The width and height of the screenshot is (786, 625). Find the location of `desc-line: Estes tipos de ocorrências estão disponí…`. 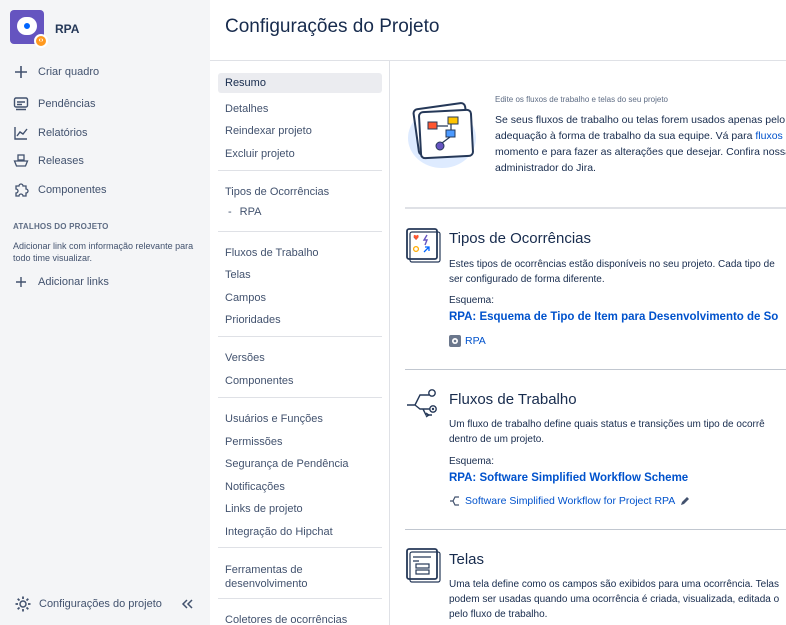

desc-line: Estes tipos de ocorrências estão disponí… is located at coordinates (612, 264).